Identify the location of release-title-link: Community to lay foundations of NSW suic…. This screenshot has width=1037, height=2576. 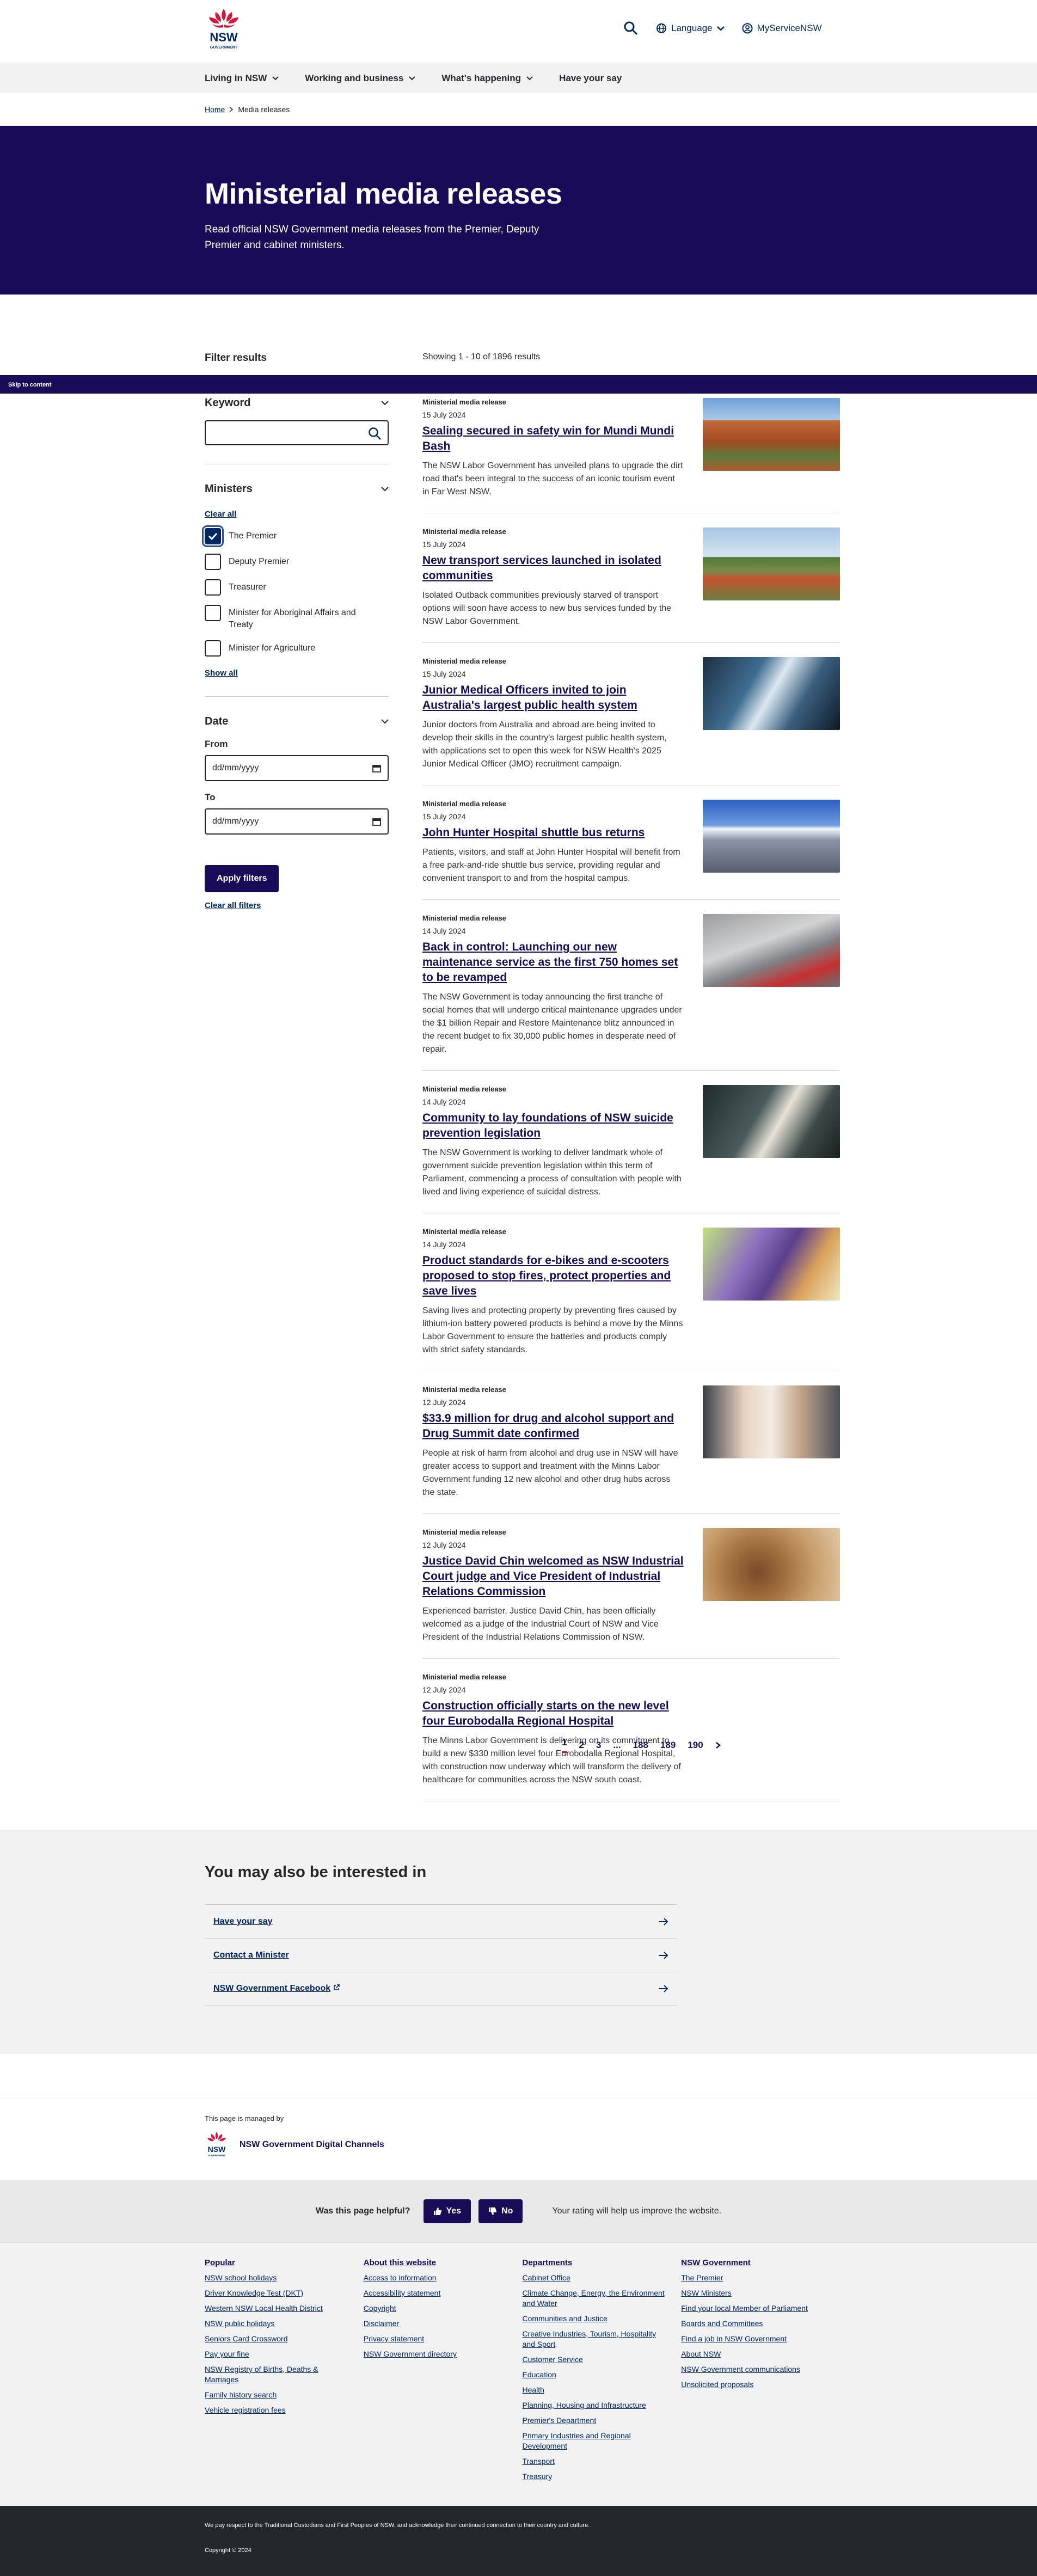
(553, 1126).